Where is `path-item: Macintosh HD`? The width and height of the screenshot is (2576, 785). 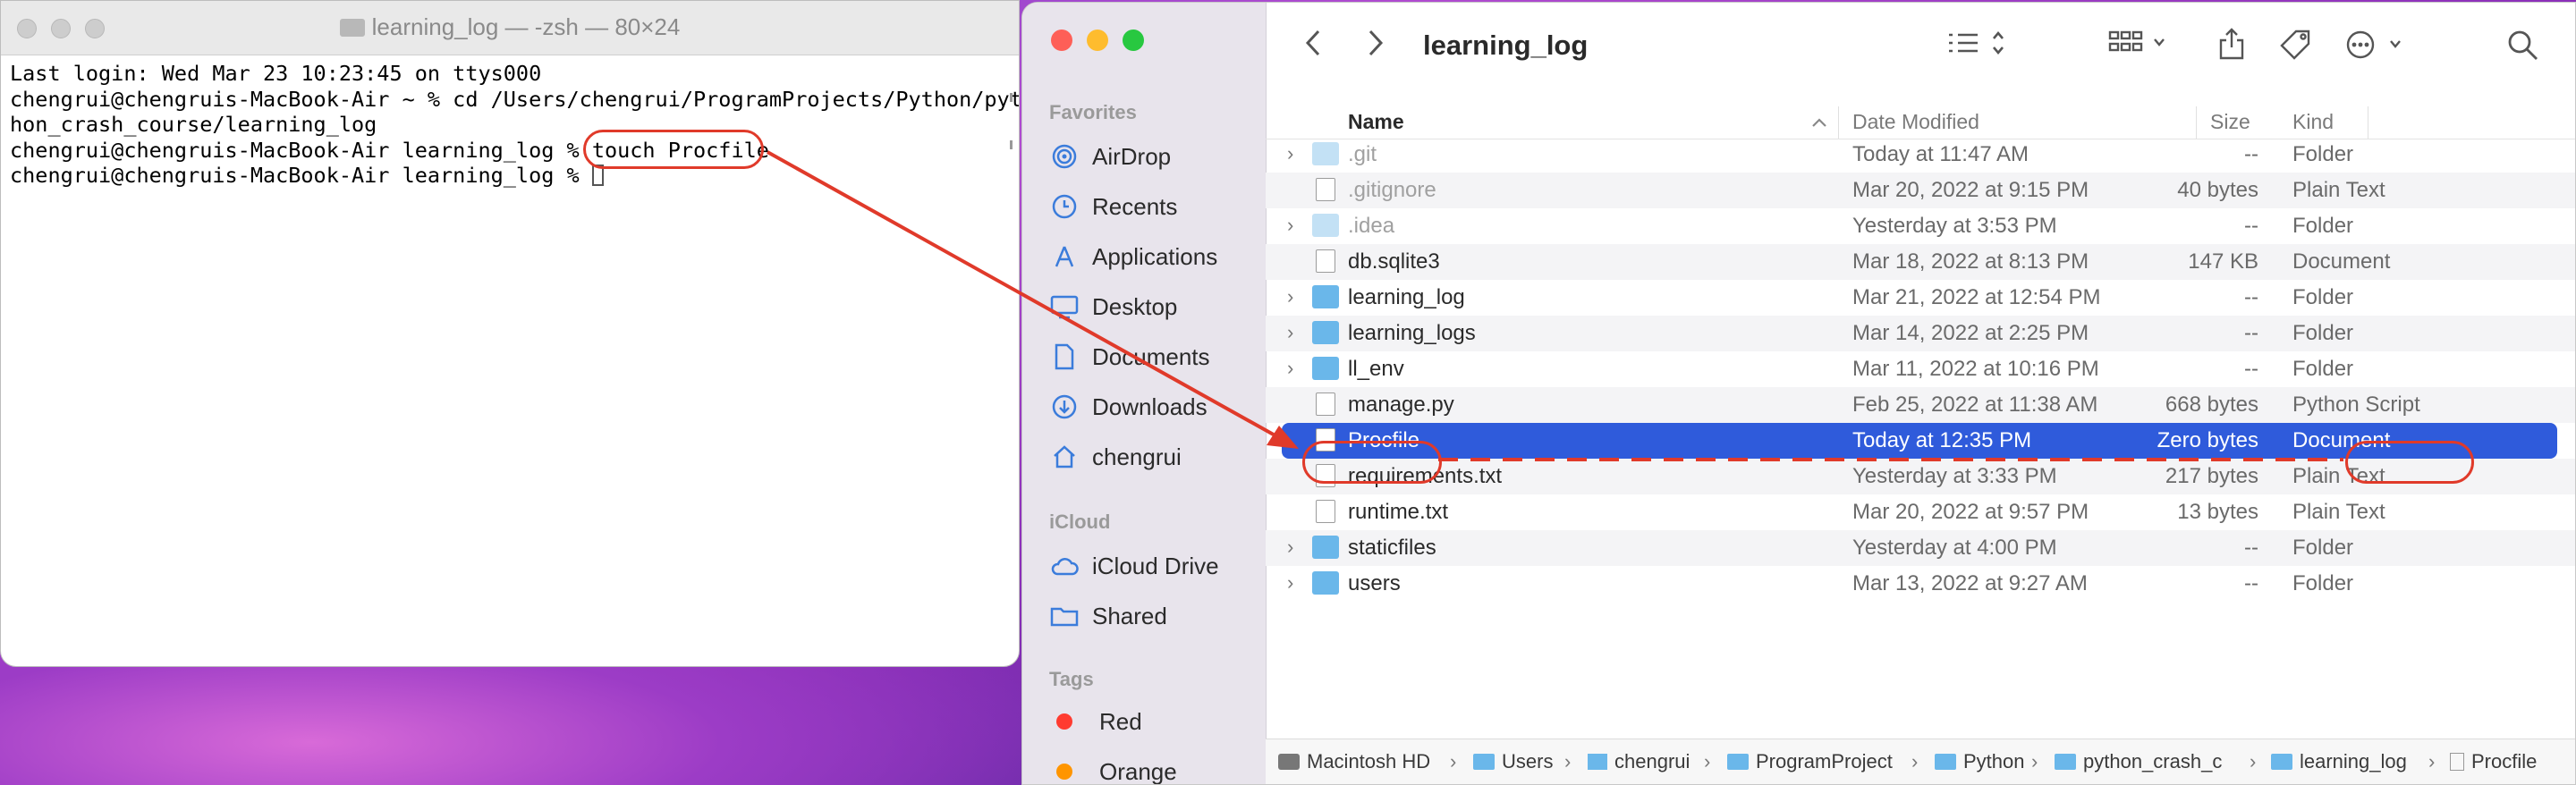 path-item: Macintosh HD is located at coordinates (1354, 761).